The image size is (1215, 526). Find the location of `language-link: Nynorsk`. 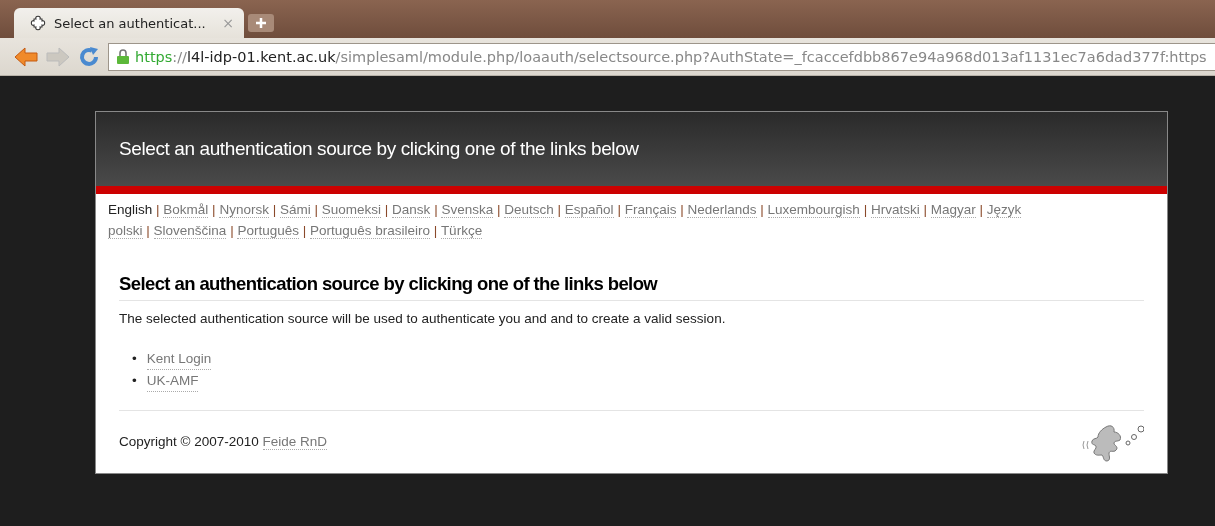

language-link: Nynorsk is located at coordinates (244, 210).